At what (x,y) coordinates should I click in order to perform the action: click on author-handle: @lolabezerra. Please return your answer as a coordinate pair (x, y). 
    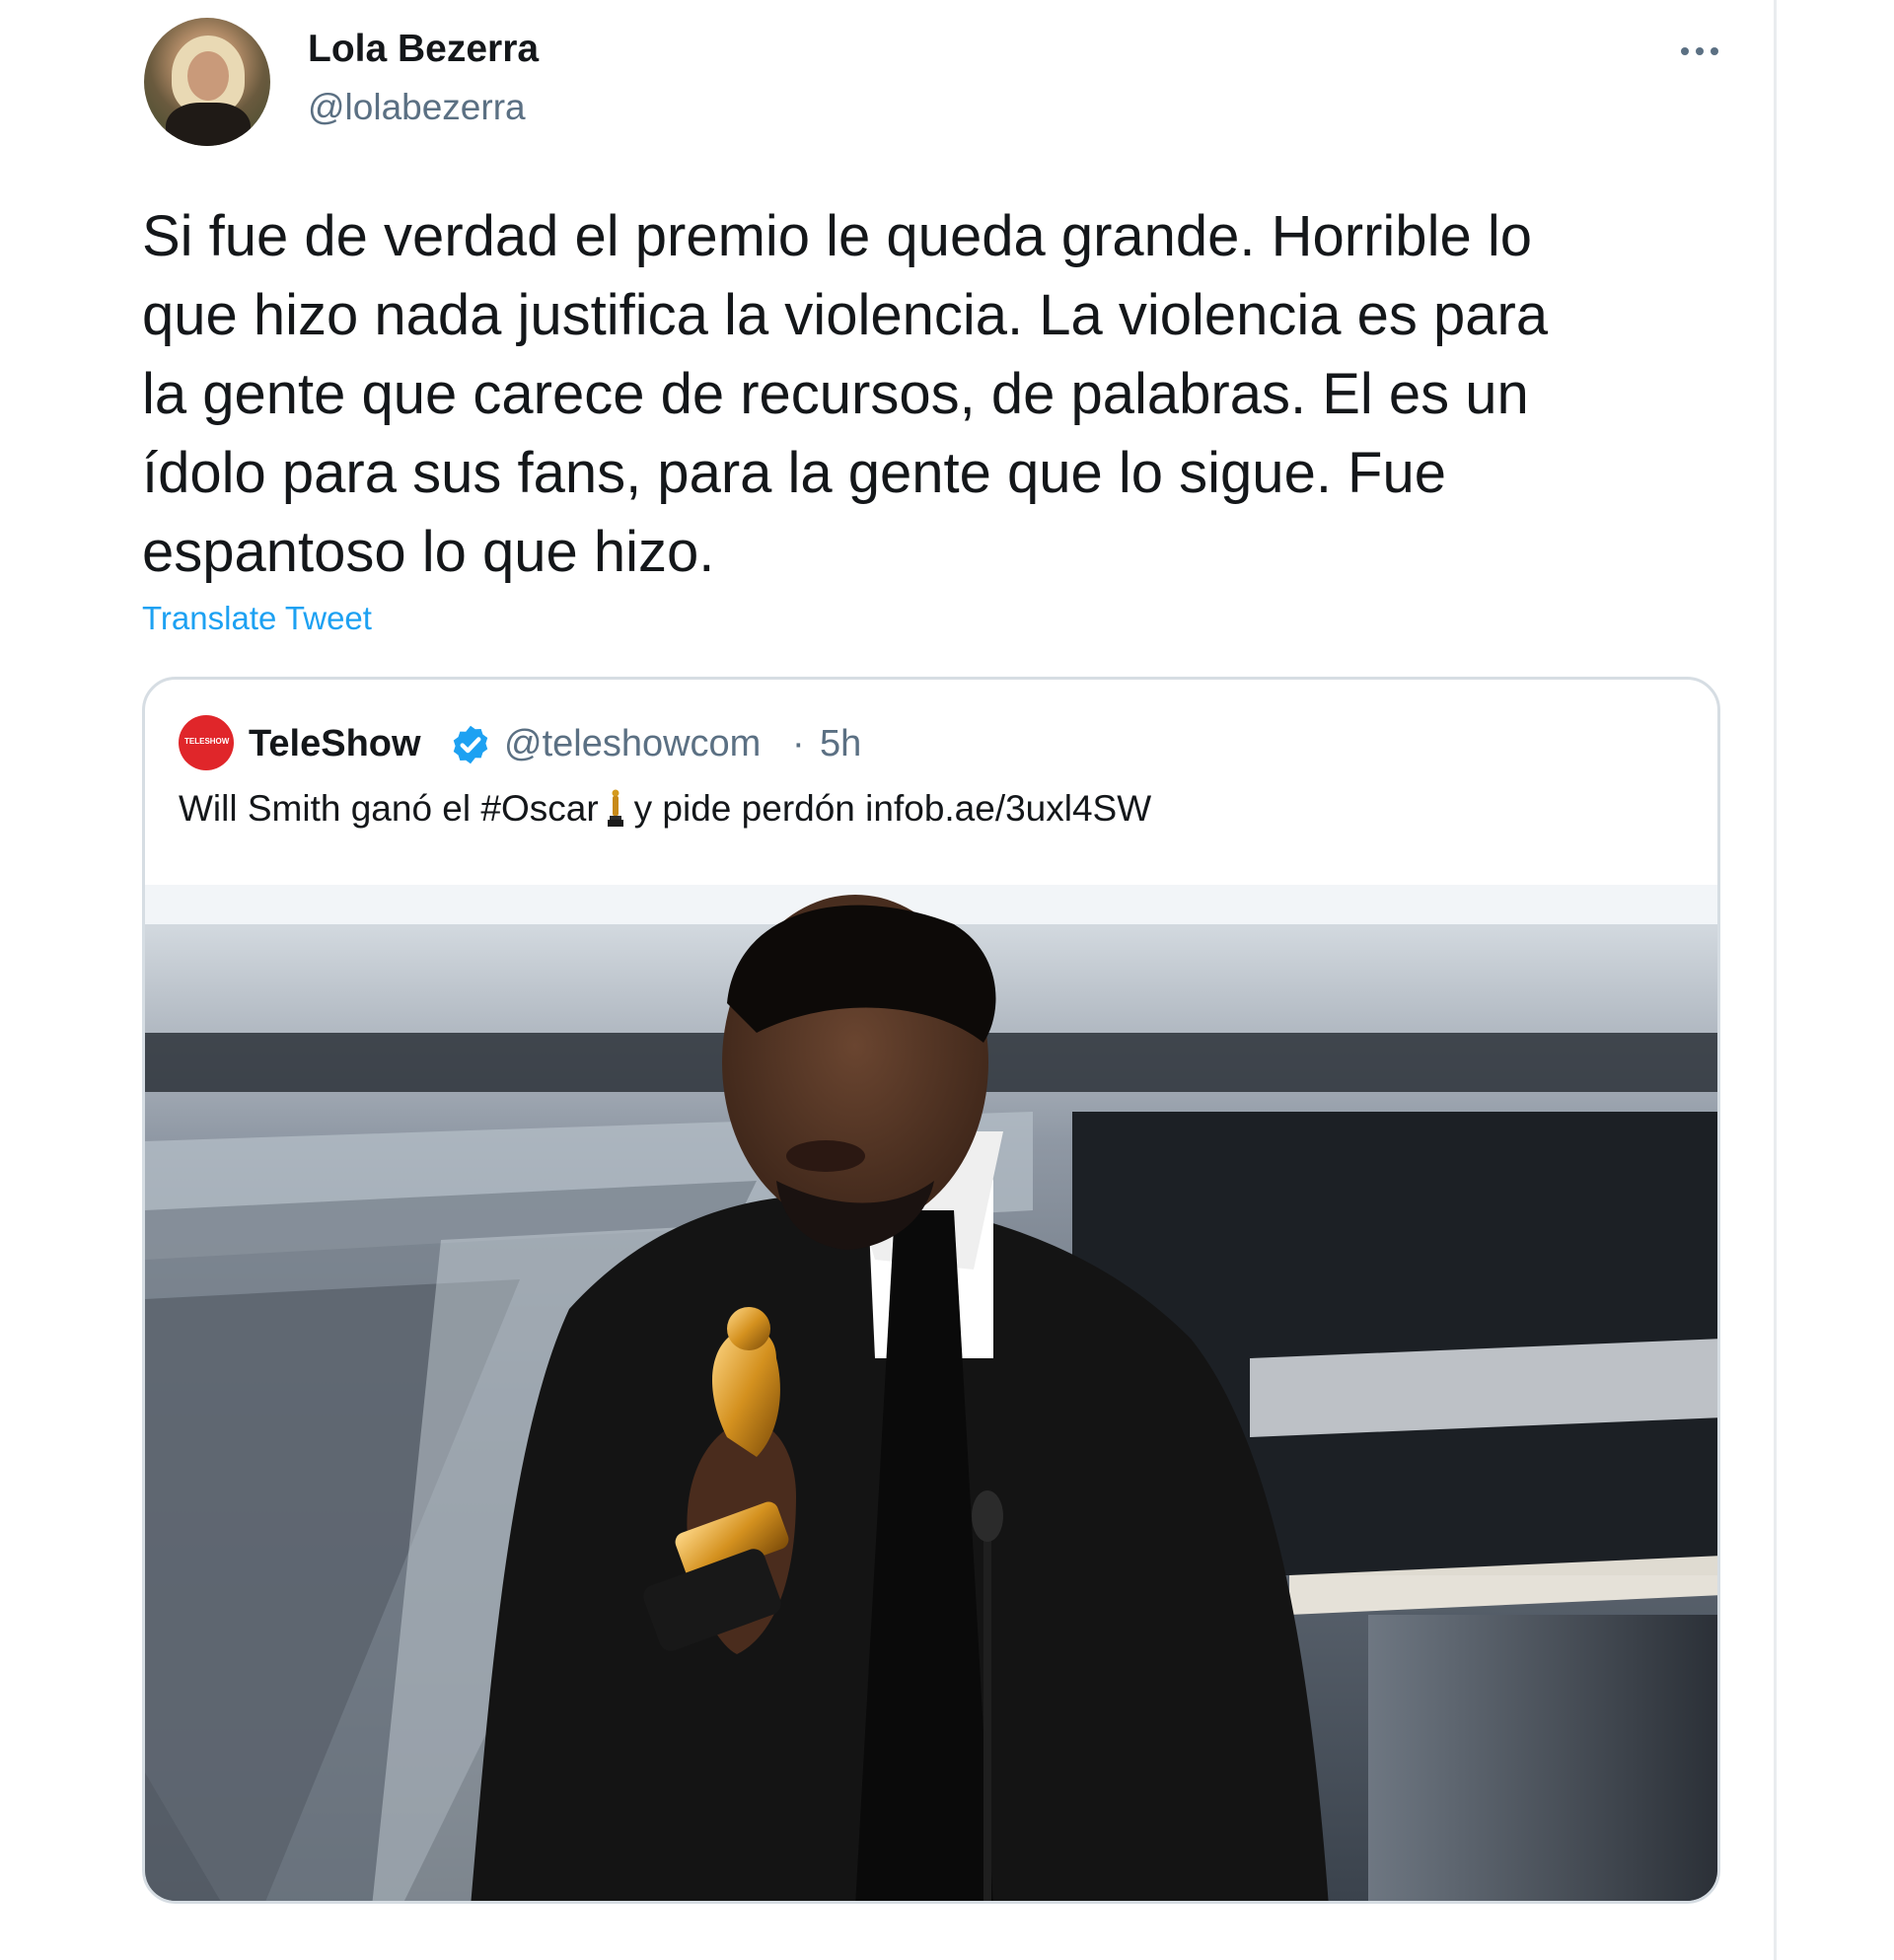
    Looking at the image, I should click on (417, 108).